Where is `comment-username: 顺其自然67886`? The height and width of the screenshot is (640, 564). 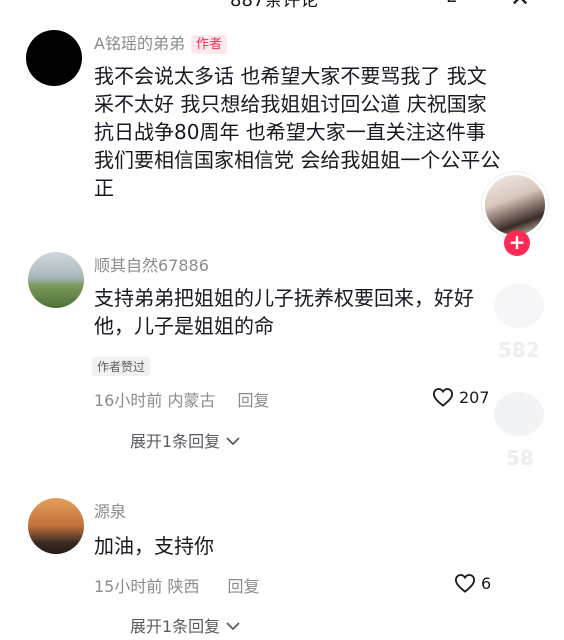
comment-username: 顺其自然67886 is located at coordinates (151, 264).